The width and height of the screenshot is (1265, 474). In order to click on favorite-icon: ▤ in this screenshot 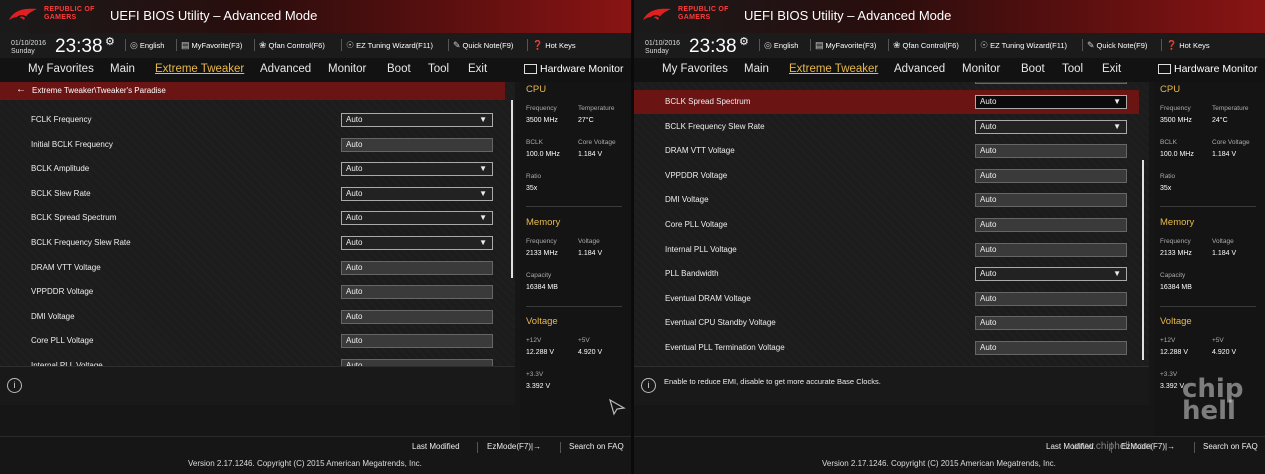, I will do `click(819, 45)`.